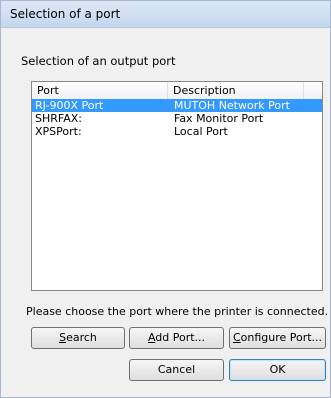  Describe the element at coordinates (69, 105) in the screenshot. I see `port-name: RJ-900X Port` at that location.